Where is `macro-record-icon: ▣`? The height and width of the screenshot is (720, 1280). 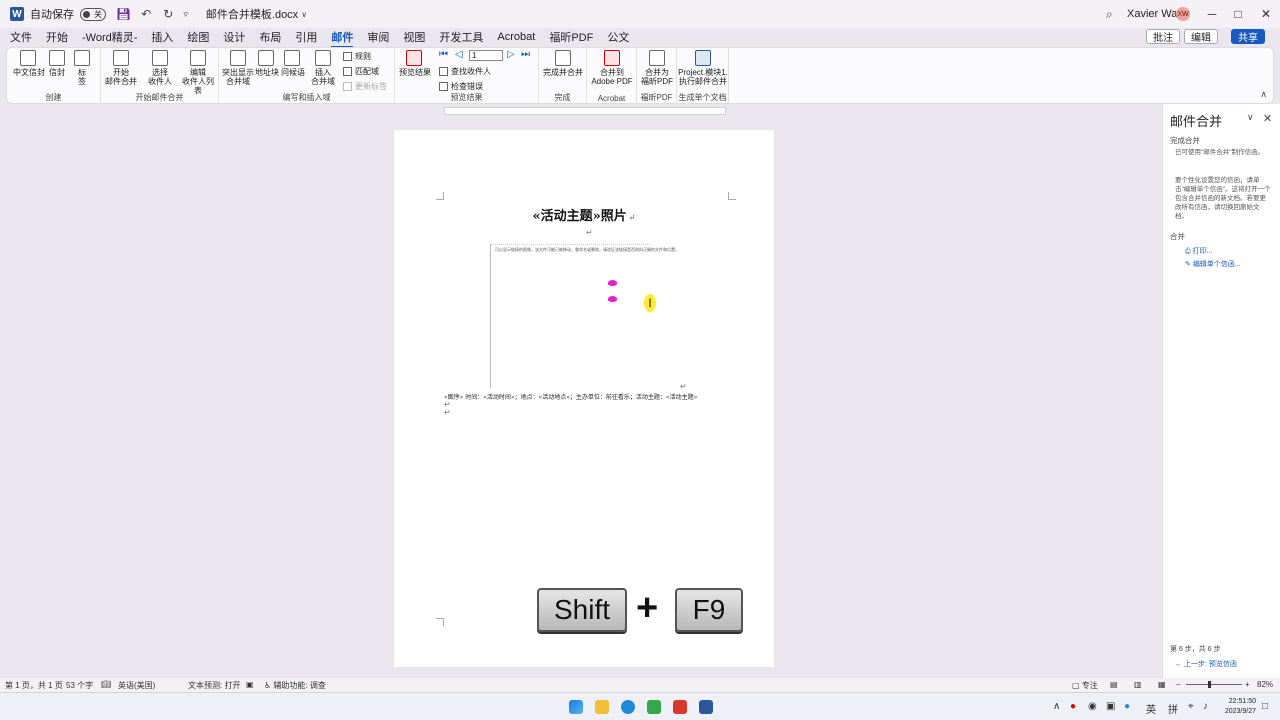 macro-record-icon: ▣ is located at coordinates (250, 684).